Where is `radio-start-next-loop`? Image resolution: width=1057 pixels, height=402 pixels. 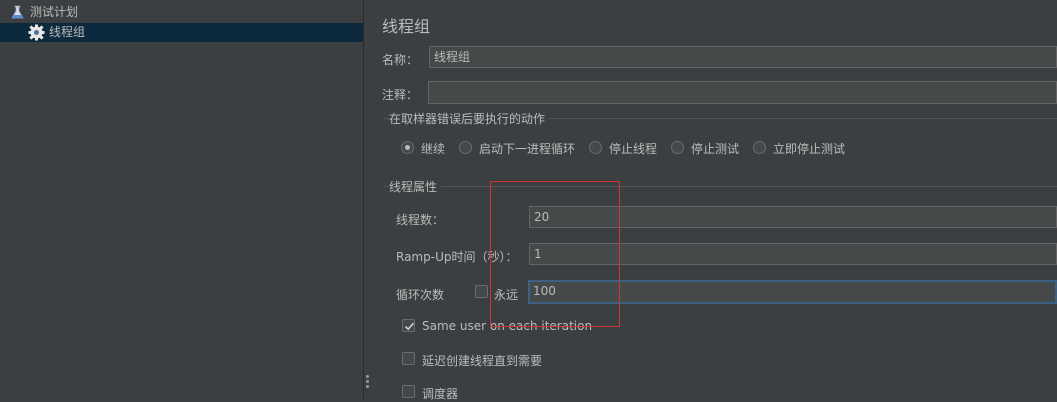 radio-start-next-loop is located at coordinates (465, 147).